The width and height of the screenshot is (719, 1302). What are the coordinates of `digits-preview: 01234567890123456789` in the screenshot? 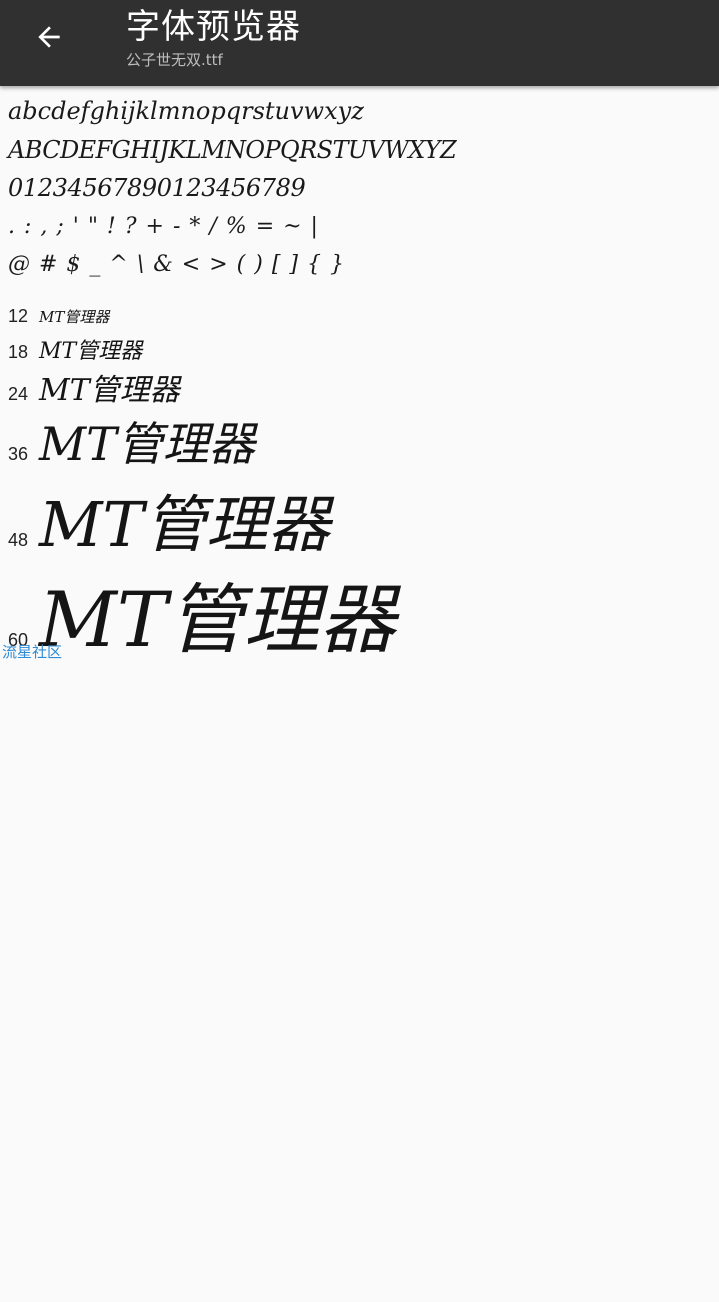 It's located at (157, 188).